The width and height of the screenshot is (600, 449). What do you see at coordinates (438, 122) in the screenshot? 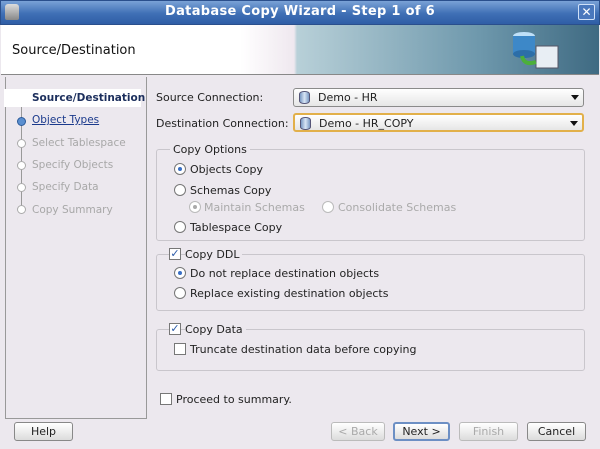
I see `destination-connection-select: Demo - HR_COPY` at bounding box center [438, 122].